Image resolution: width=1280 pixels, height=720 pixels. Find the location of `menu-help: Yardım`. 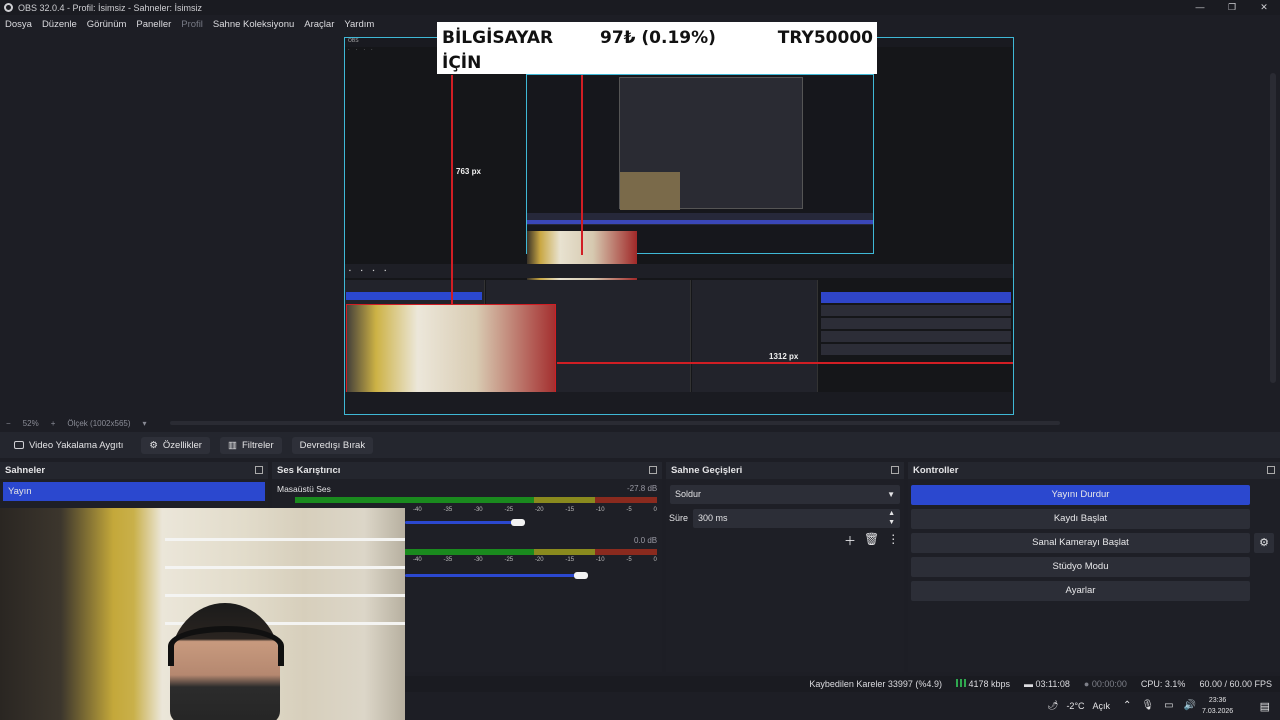

menu-help: Yardım is located at coordinates (359, 24).